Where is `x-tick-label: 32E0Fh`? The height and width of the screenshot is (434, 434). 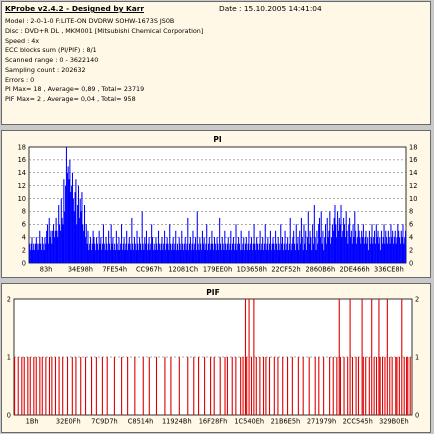
x-tick-label: 32E0Fh is located at coordinates (68, 422).